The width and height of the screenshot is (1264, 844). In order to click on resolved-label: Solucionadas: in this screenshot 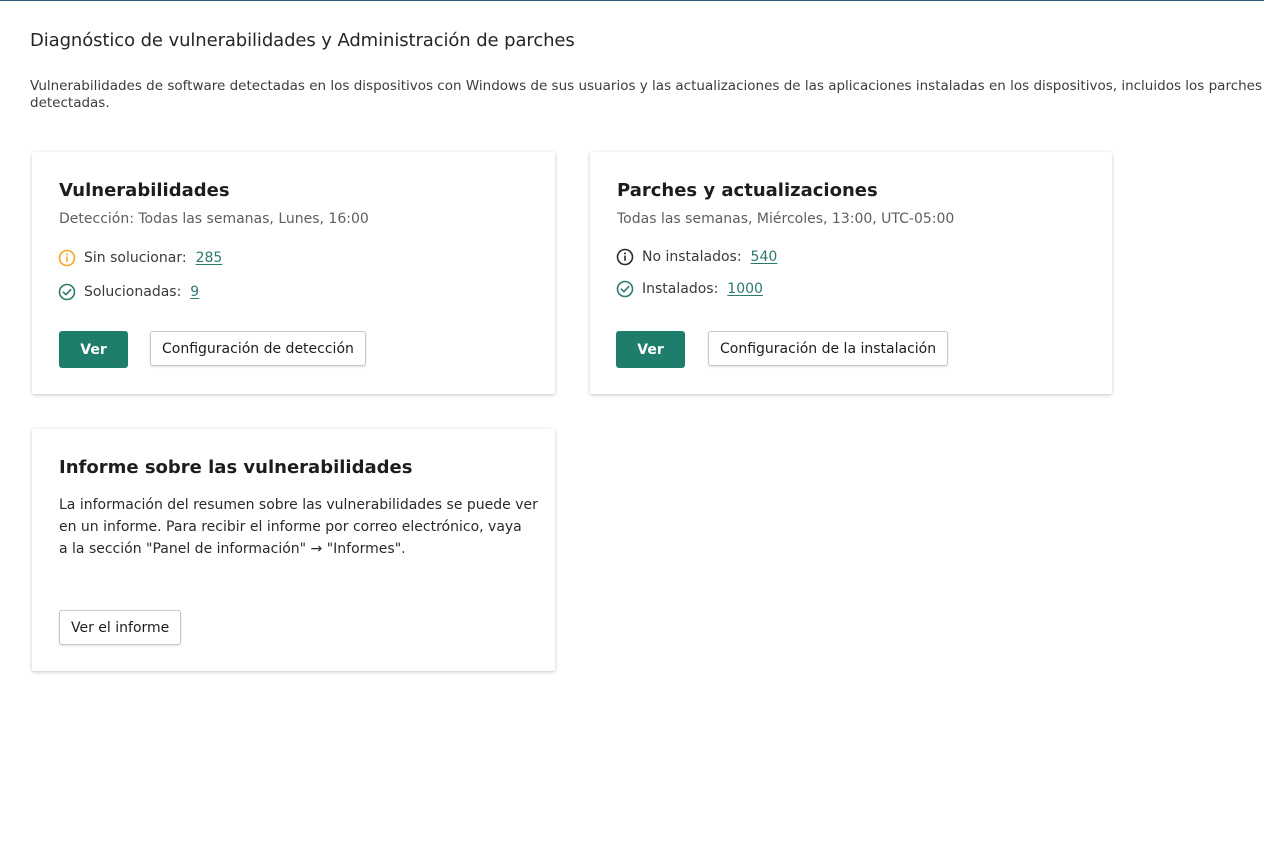, I will do `click(133, 292)`.